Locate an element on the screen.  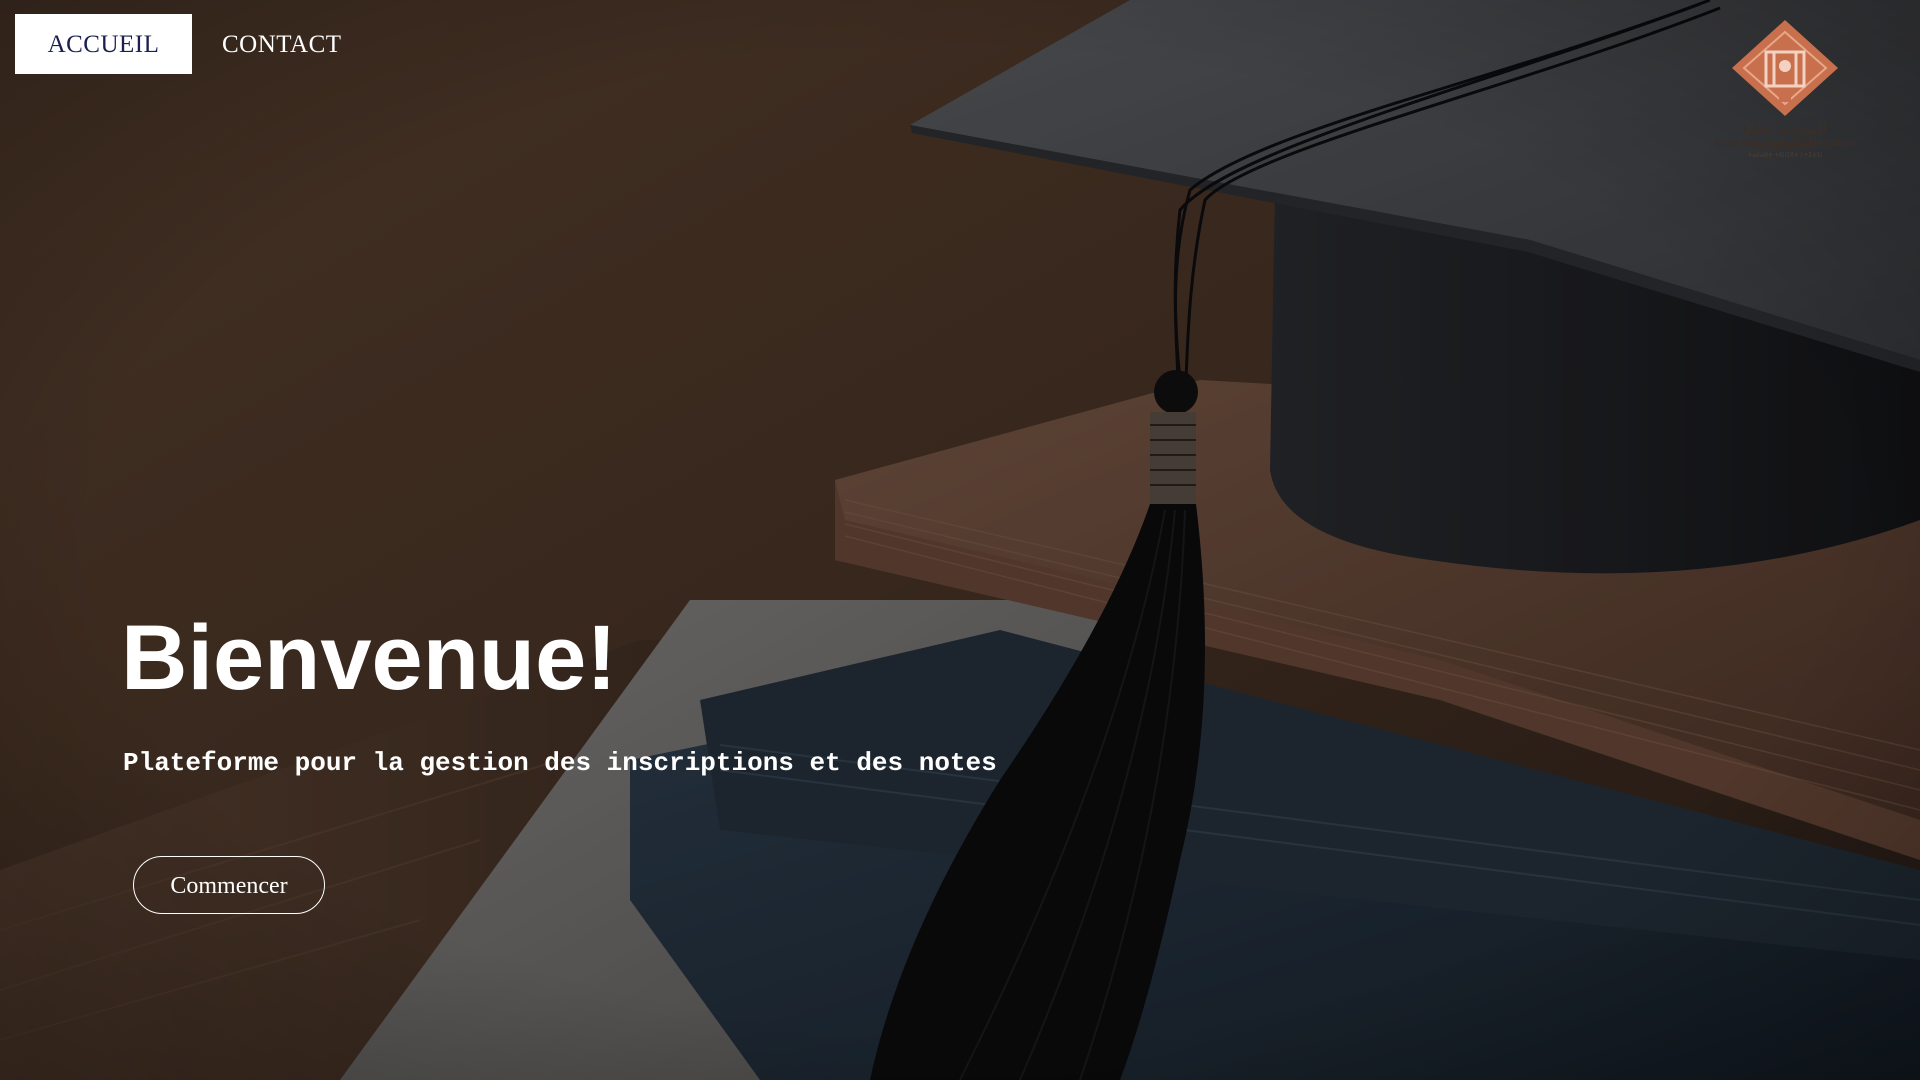
main-nav: ACCUEIL CONTACT is located at coordinates (178, 44).